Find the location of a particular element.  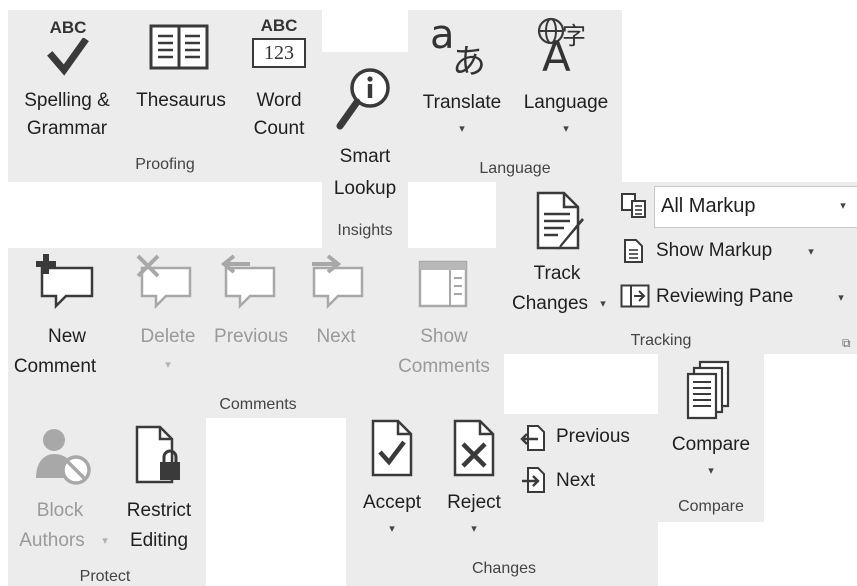

abc-text: ABC is located at coordinates (68, 27).